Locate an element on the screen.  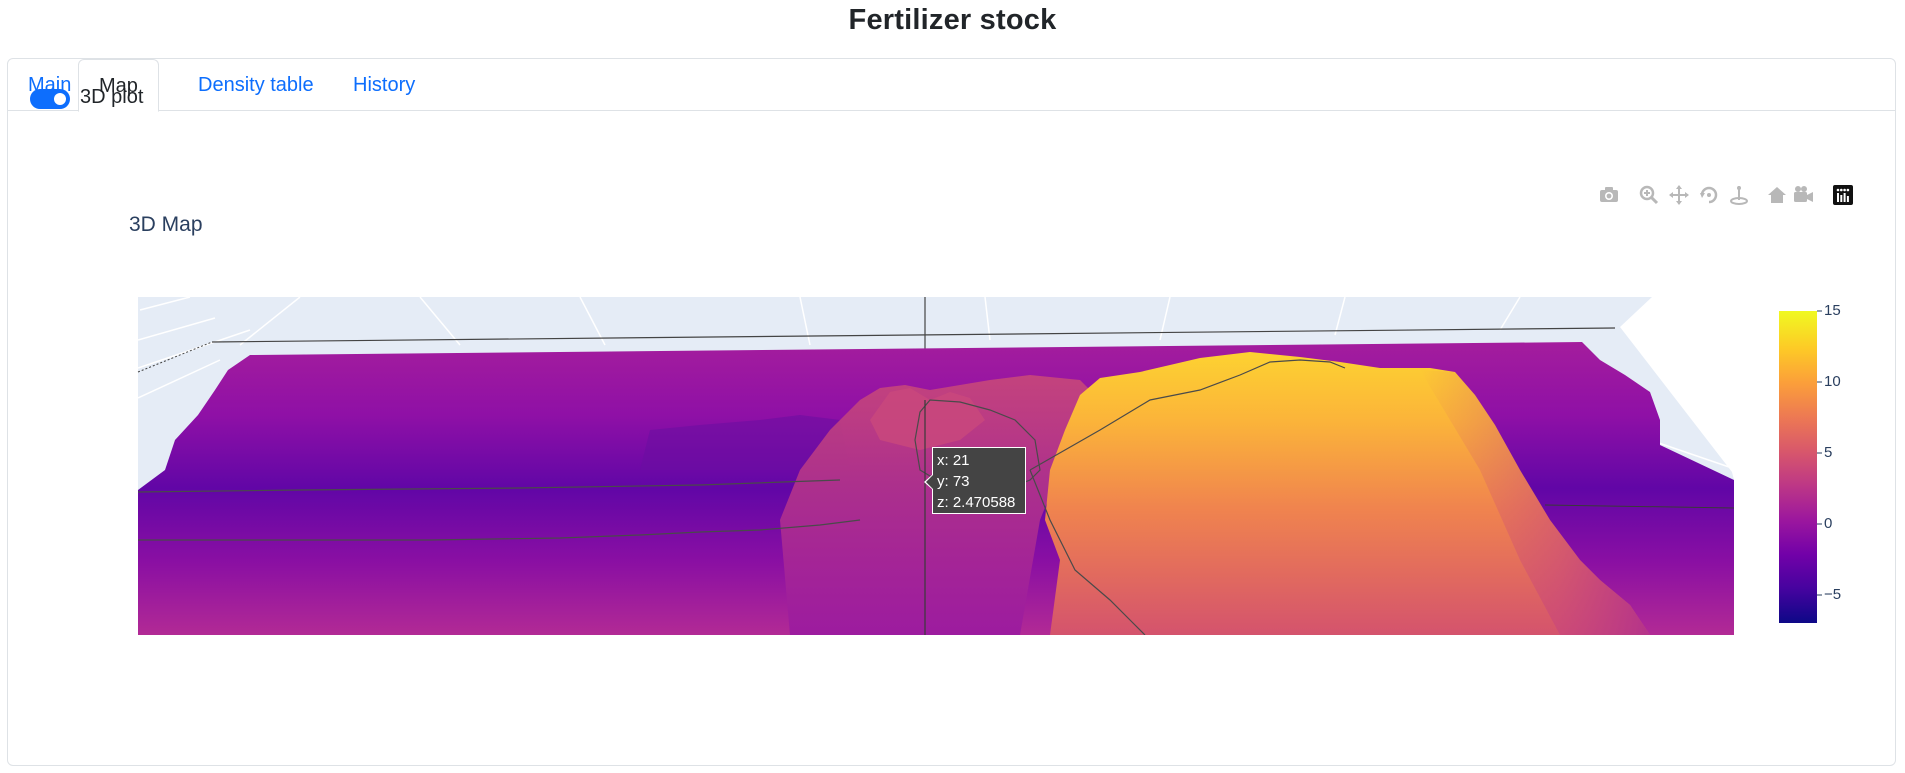
plot-title: 3D Map is located at coordinates (166, 224).